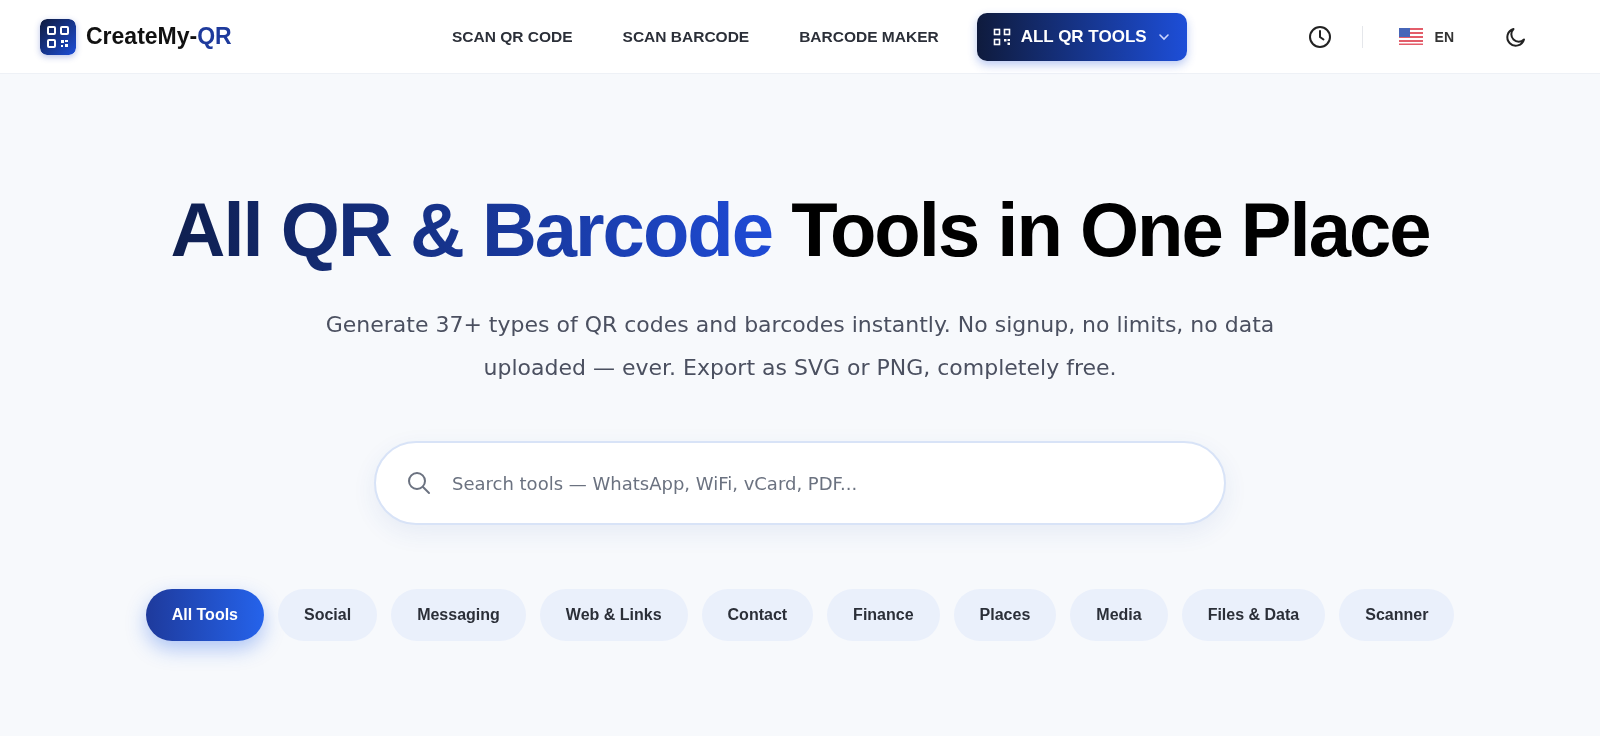  I want to click on language-selector: EN, so click(1426, 36).